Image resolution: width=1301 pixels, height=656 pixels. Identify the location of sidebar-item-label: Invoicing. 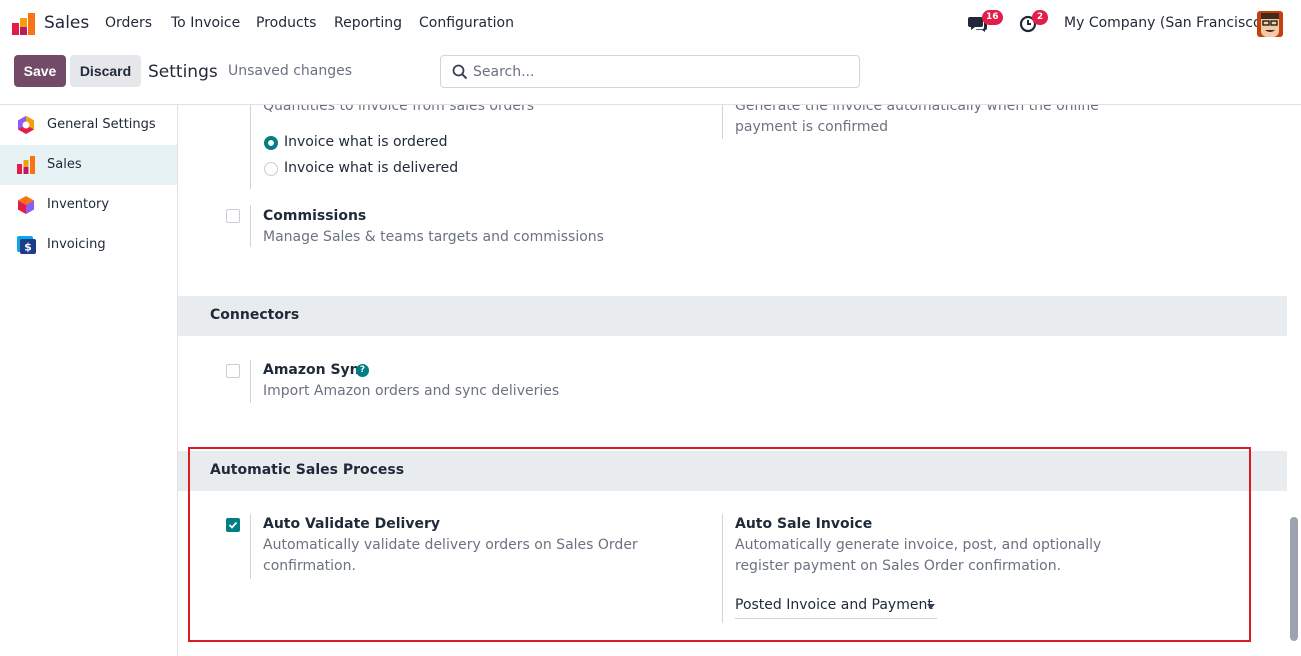
(76, 244).